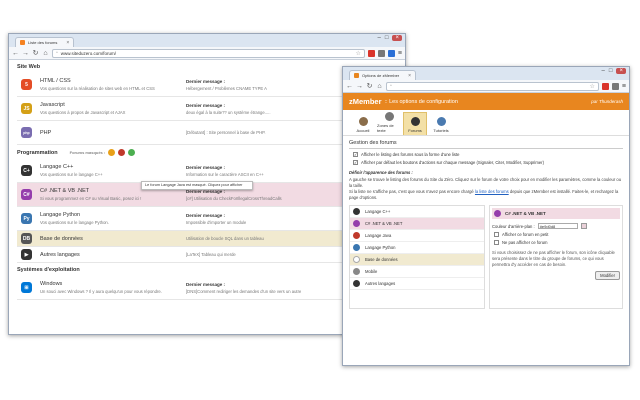 The height and width of the screenshot is (400, 640). What do you see at coordinates (492, 86) in the screenshot?
I see `address-bar: ▫ ☆` at bounding box center [492, 86].